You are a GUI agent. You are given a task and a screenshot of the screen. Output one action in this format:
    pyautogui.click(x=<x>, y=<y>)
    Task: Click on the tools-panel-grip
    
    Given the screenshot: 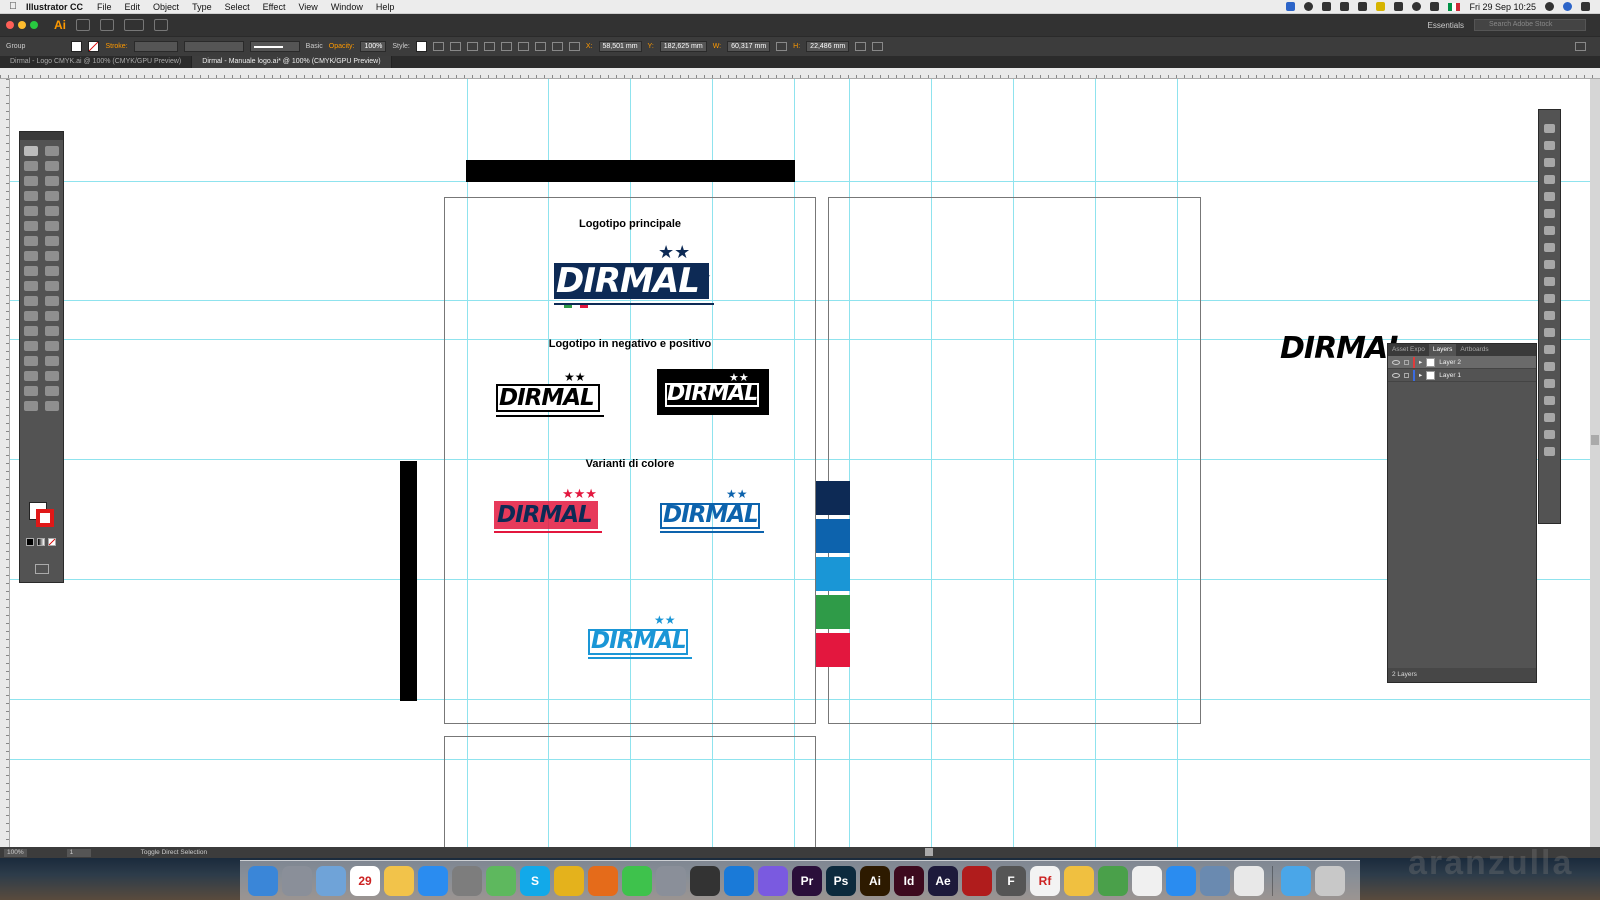 What is the action you would take?
    pyautogui.click(x=41, y=136)
    